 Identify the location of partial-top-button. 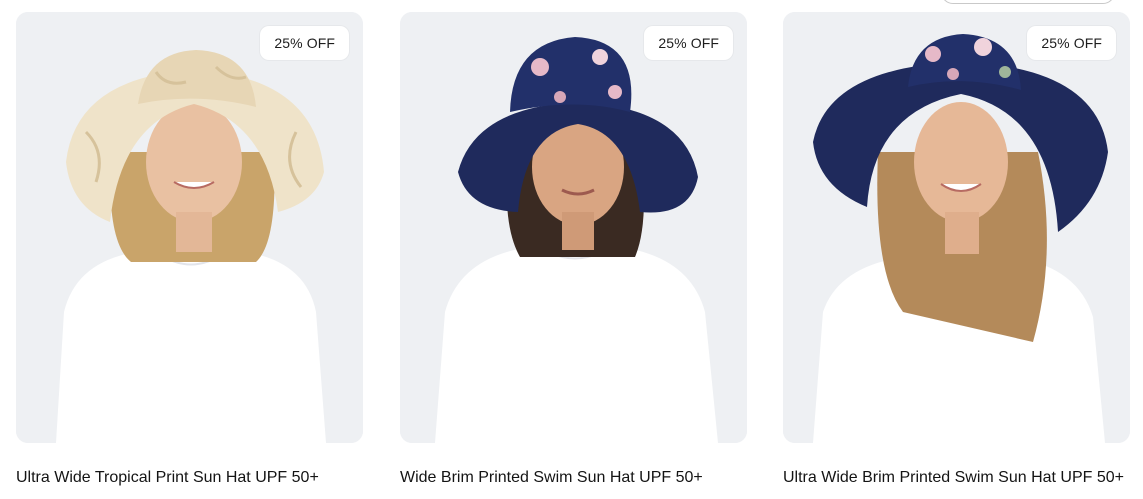
(1028, 2).